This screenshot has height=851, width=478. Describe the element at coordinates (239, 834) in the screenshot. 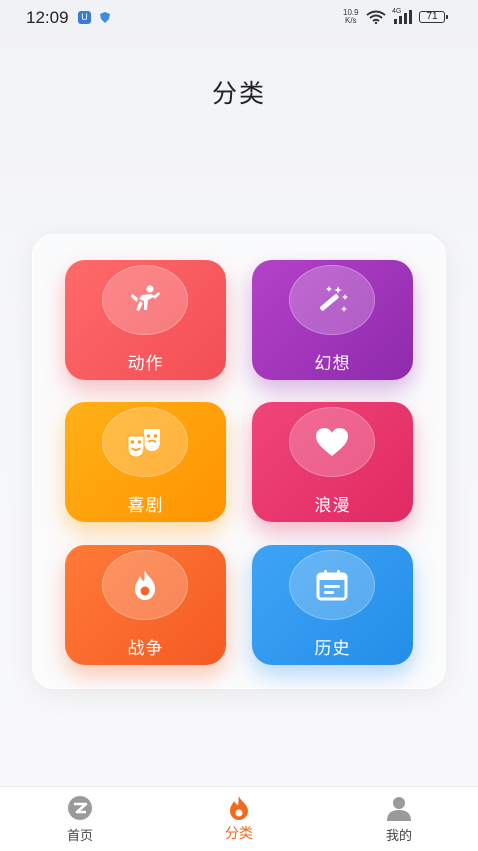

I see `nav-category-label: 分类` at that location.